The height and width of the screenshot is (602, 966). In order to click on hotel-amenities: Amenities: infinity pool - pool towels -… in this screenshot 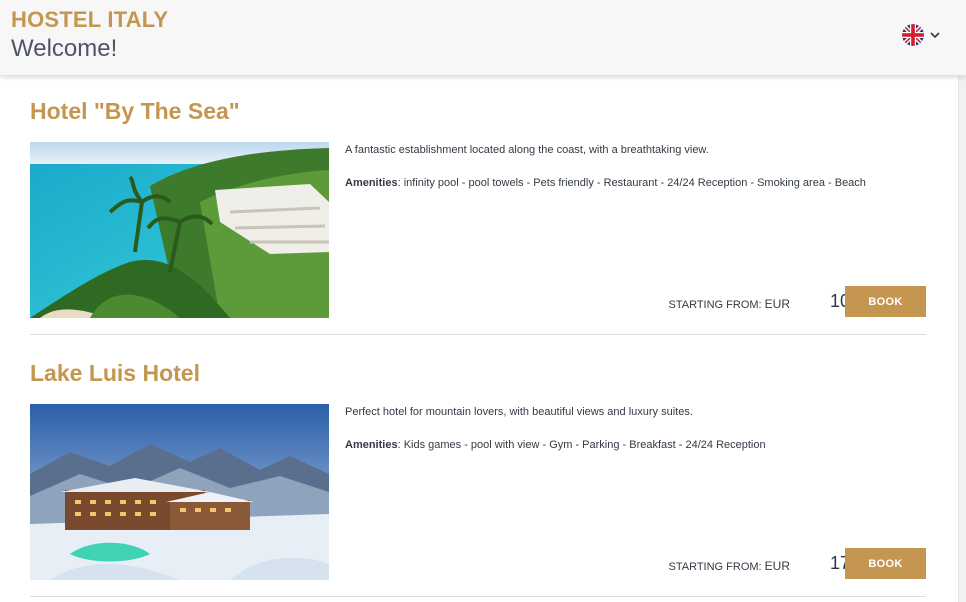, I will do `click(635, 183)`.